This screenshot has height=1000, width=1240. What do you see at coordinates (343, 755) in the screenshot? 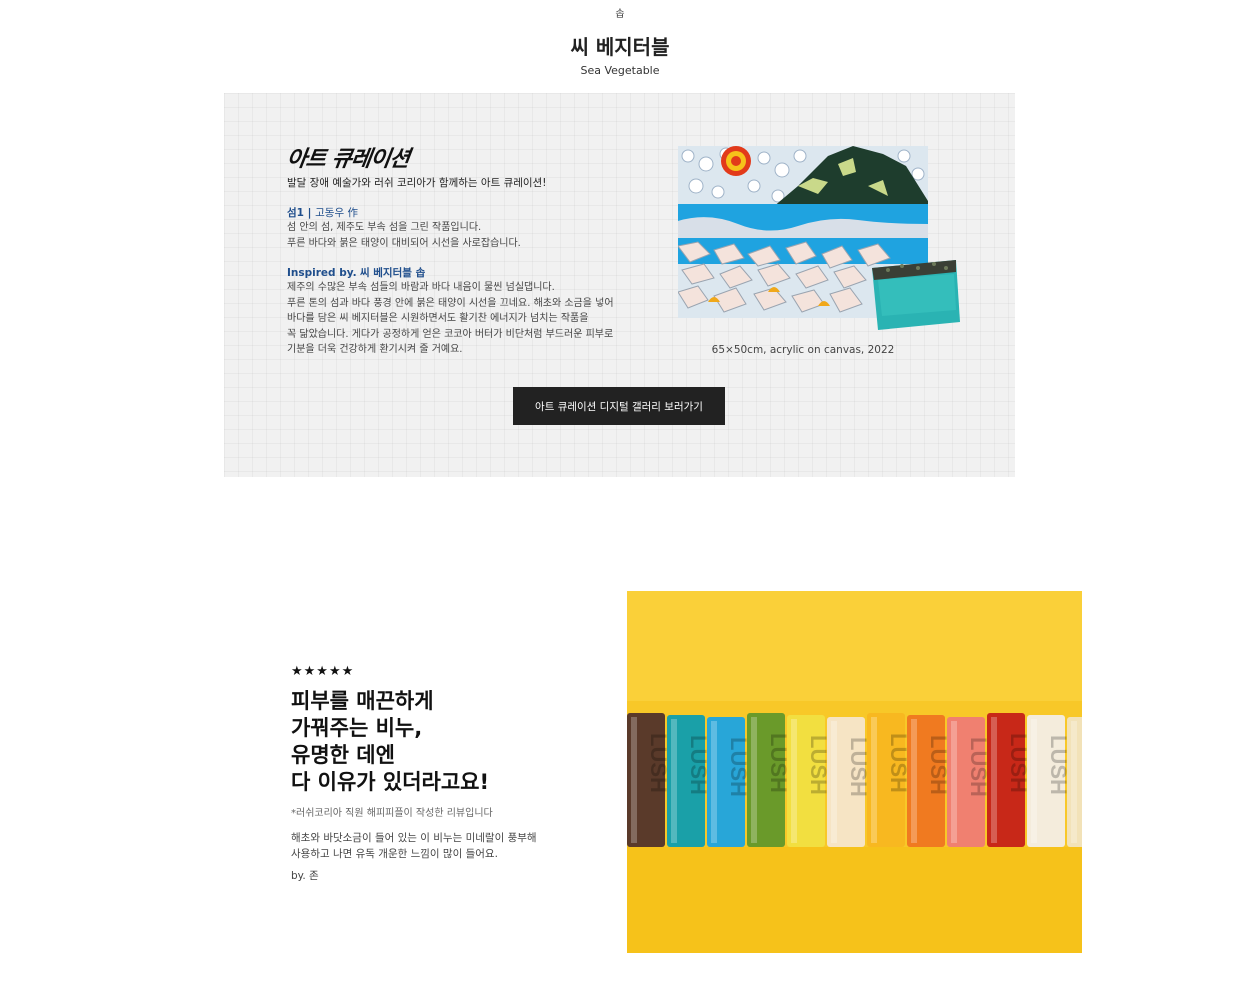
I see `review-heading-line: 유명한 데엔` at bounding box center [343, 755].